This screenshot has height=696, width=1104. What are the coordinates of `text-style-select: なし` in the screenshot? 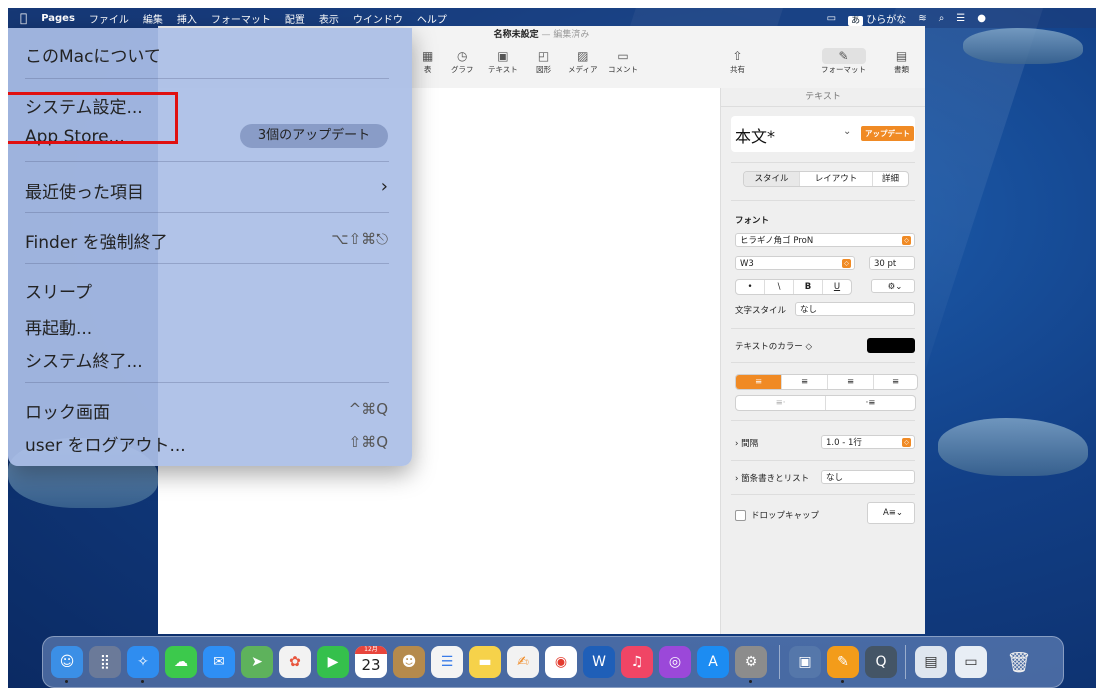 It's located at (855, 309).